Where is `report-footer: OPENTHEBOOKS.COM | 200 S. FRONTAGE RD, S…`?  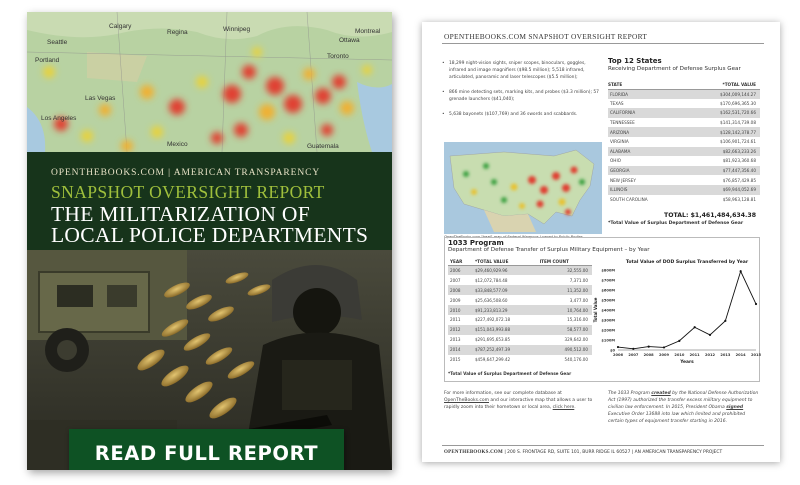 report-footer: OPENTHEBOOKS.COM | 200 S. FRONTAGE RD, S… is located at coordinates (583, 452).